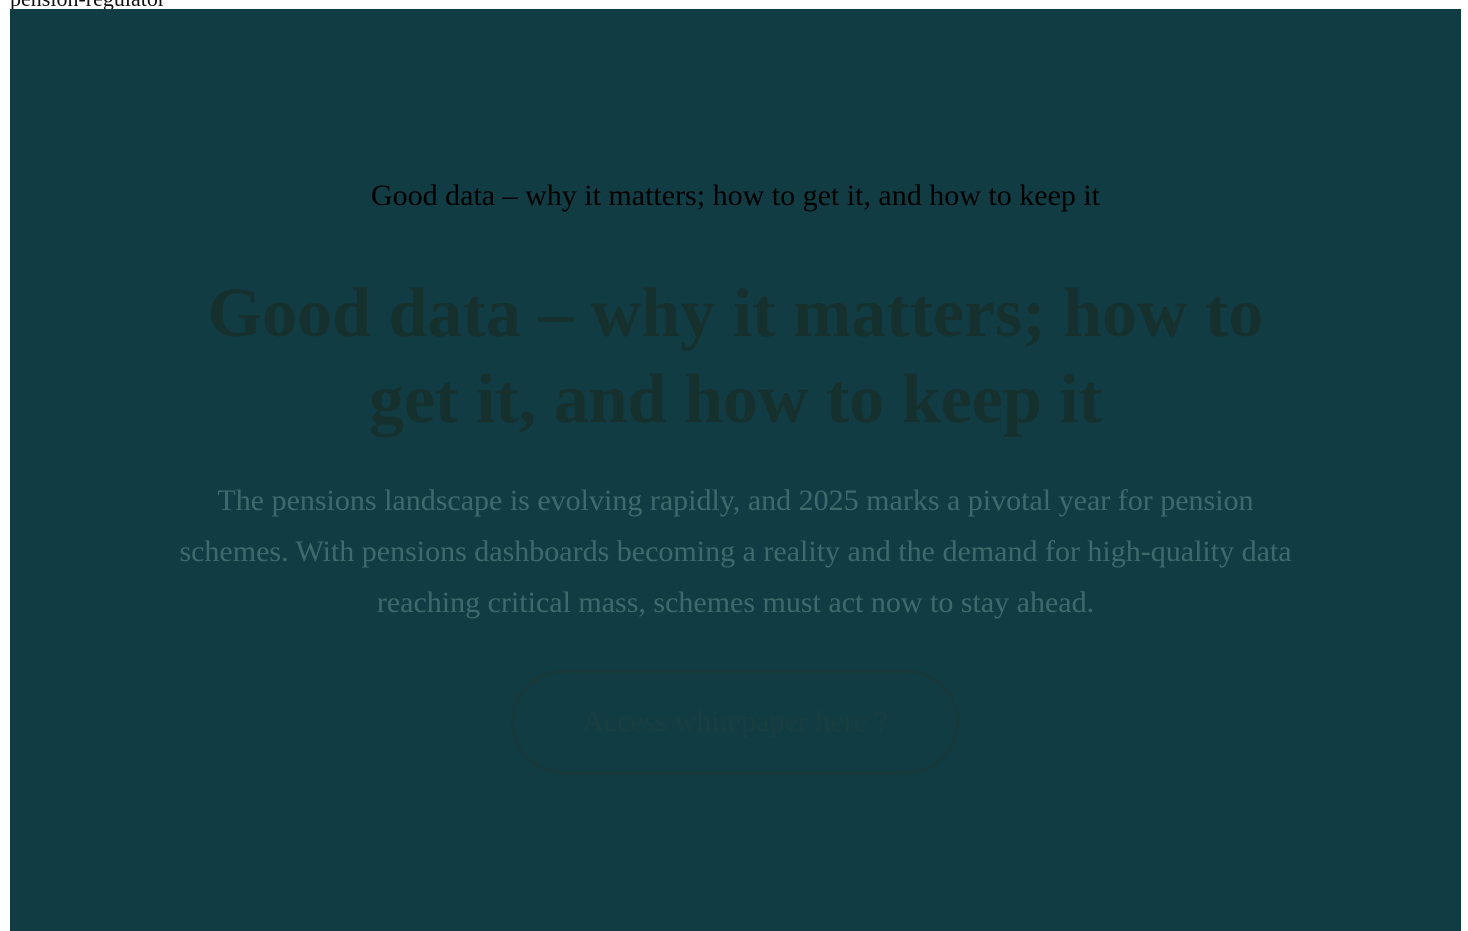 The image size is (1468, 931). What do you see at coordinates (735, 722) in the screenshot?
I see `access-whitepaper-button: Access whitepaper here ?` at bounding box center [735, 722].